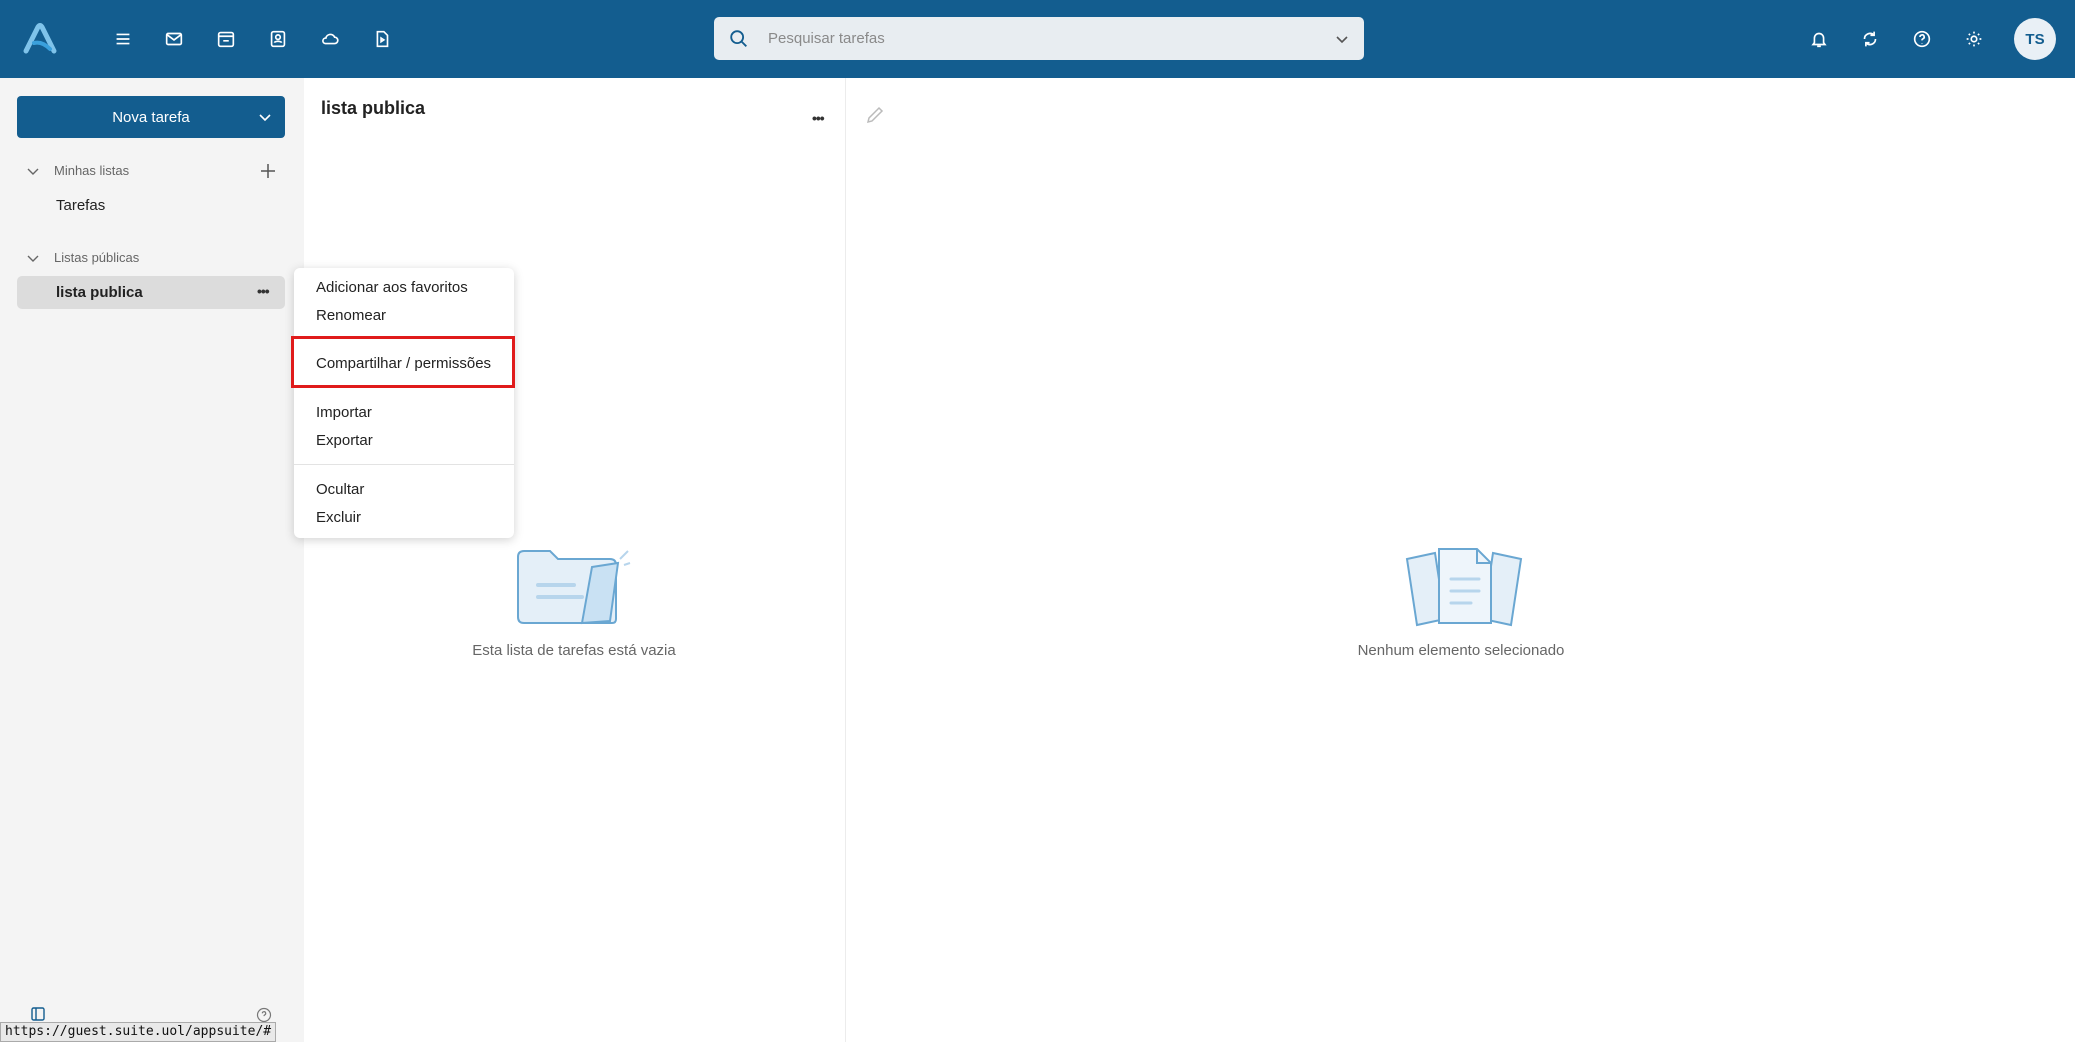 This screenshot has height=1042, width=2075. What do you see at coordinates (80, 205) in the screenshot?
I see `sidebar-item-tarefas: Tarefas` at bounding box center [80, 205].